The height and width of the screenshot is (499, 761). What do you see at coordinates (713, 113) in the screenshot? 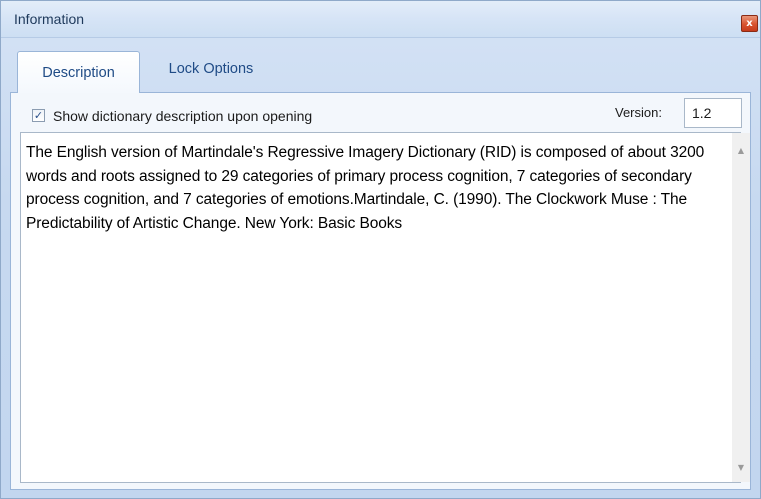
I see `version-input` at bounding box center [713, 113].